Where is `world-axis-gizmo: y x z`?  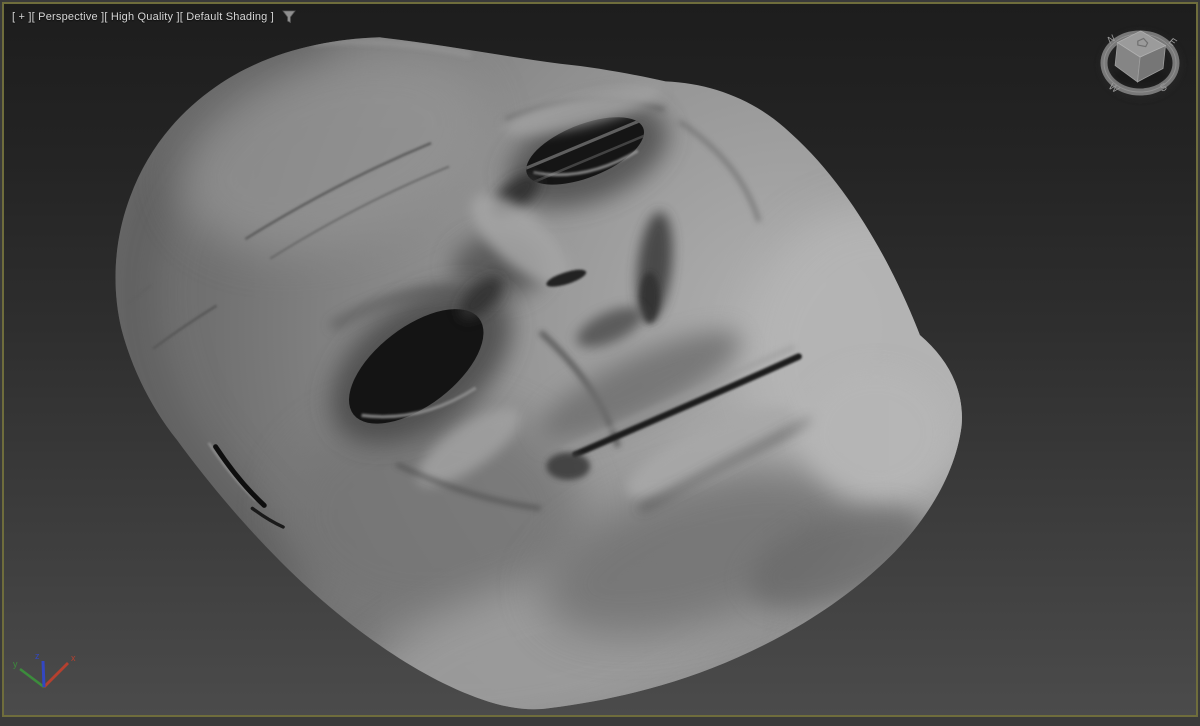
world-axis-gizmo: y x z is located at coordinates (44, 670).